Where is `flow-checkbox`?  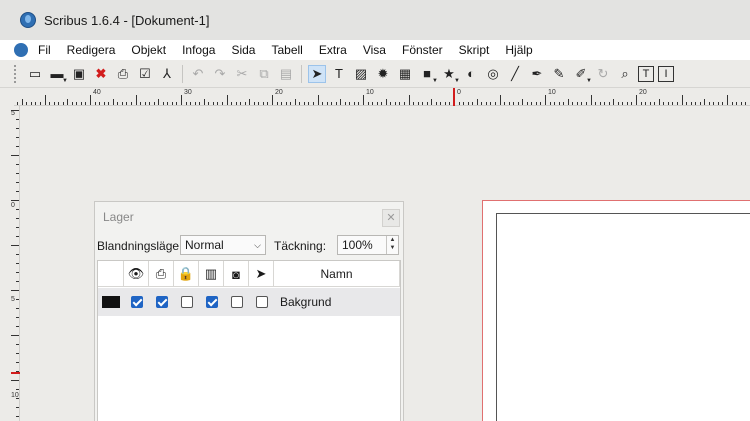
flow-checkbox is located at coordinates (211, 302).